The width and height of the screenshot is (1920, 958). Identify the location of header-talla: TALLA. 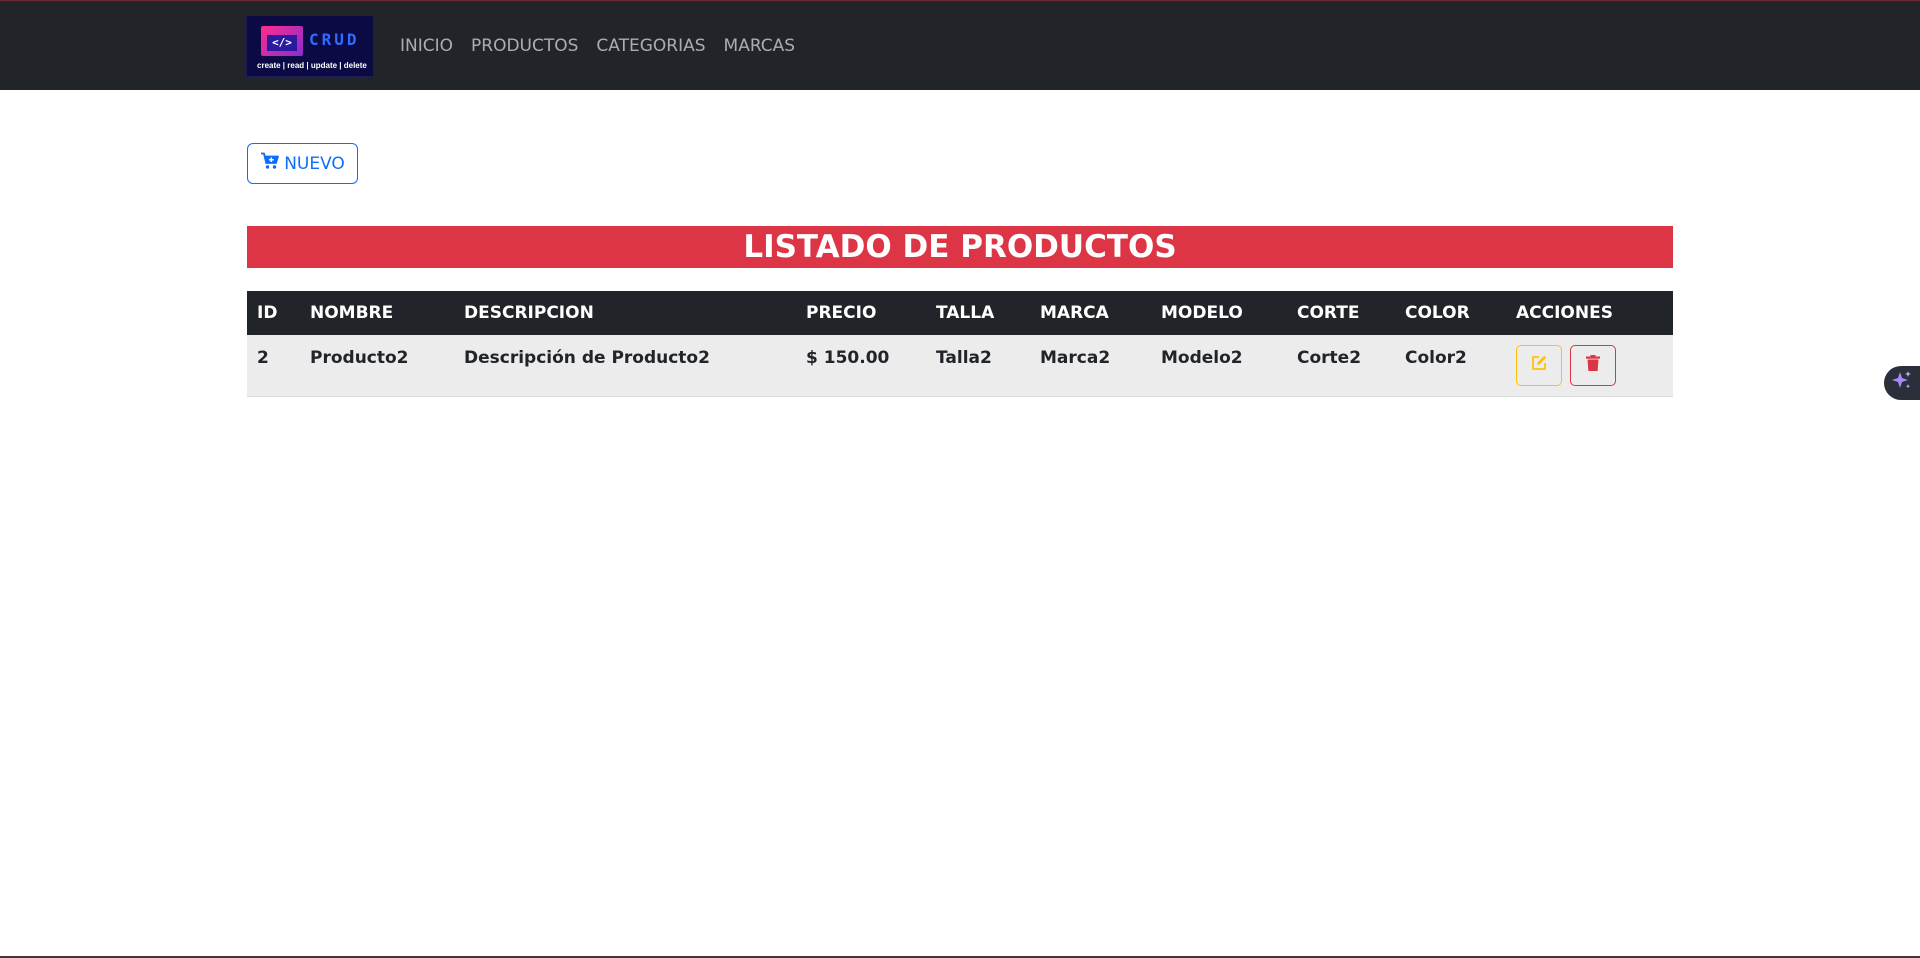
(965, 313).